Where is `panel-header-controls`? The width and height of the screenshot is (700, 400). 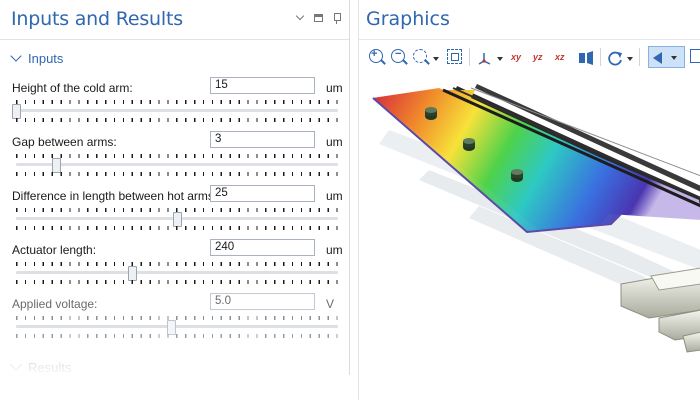 panel-header-controls is located at coordinates (318, 18).